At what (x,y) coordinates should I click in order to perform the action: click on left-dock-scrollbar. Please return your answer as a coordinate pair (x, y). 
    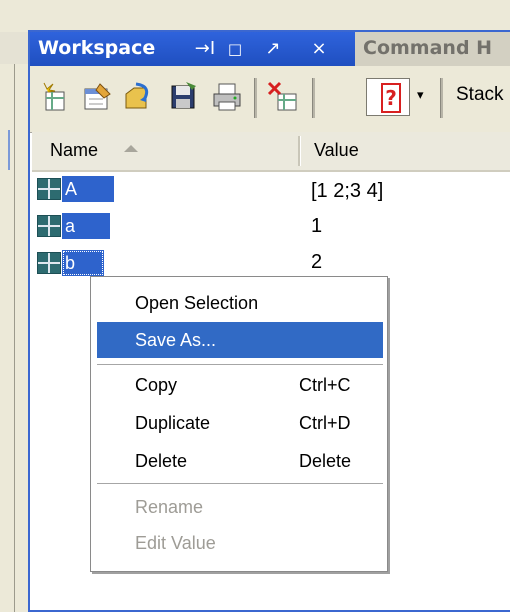
    Looking at the image, I should click on (9, 150).